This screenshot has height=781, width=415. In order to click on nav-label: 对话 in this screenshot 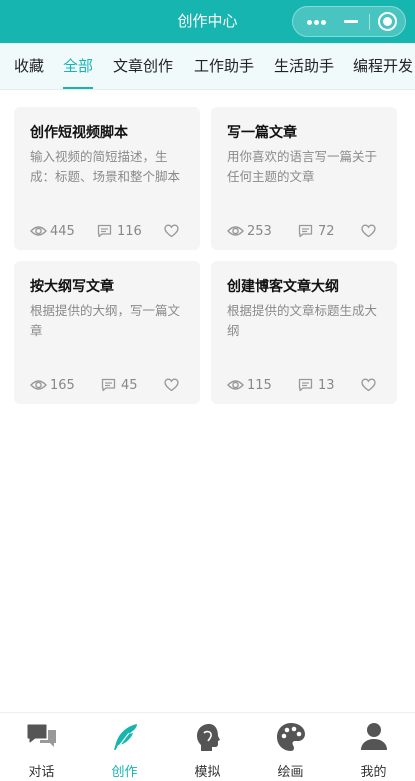, I will do `click(41, 772)`.